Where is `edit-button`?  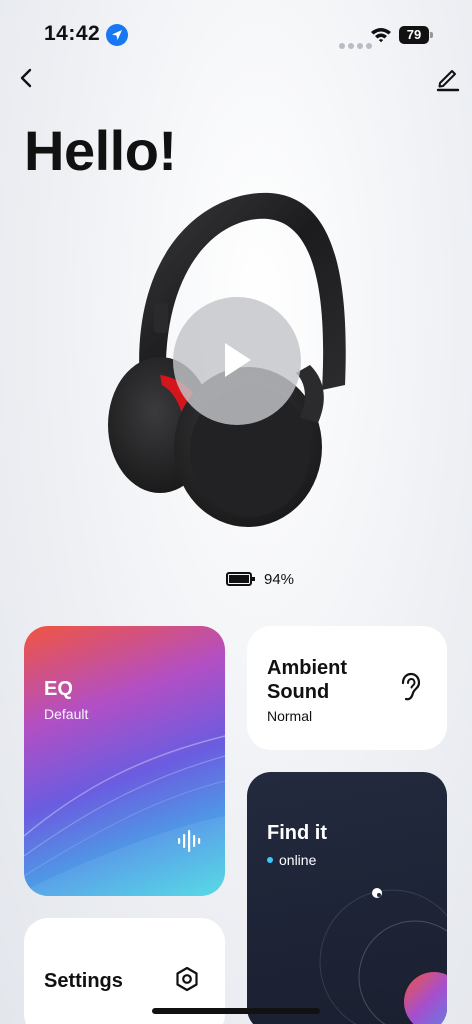 edit-button is located at coordinates (448, 78).